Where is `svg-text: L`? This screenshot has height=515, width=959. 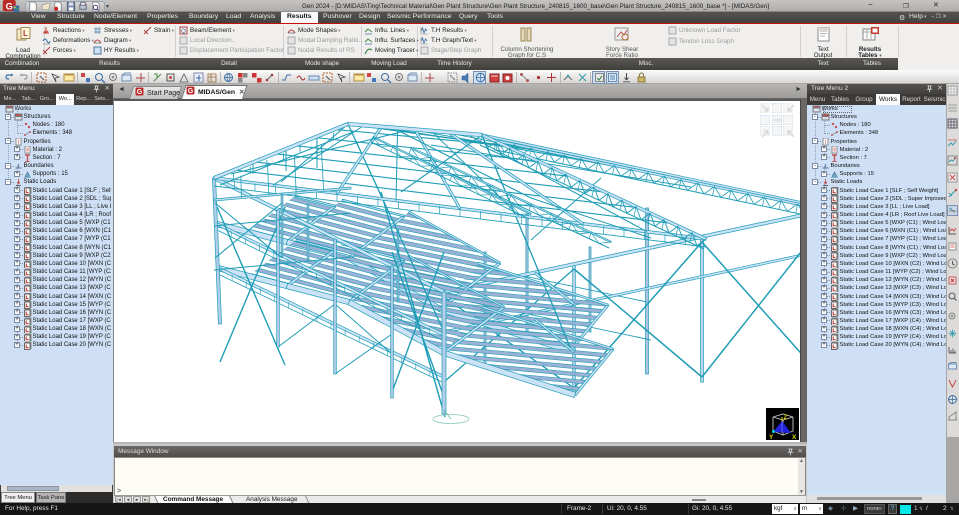
svg-text: L is located at coordinates (25, 33).